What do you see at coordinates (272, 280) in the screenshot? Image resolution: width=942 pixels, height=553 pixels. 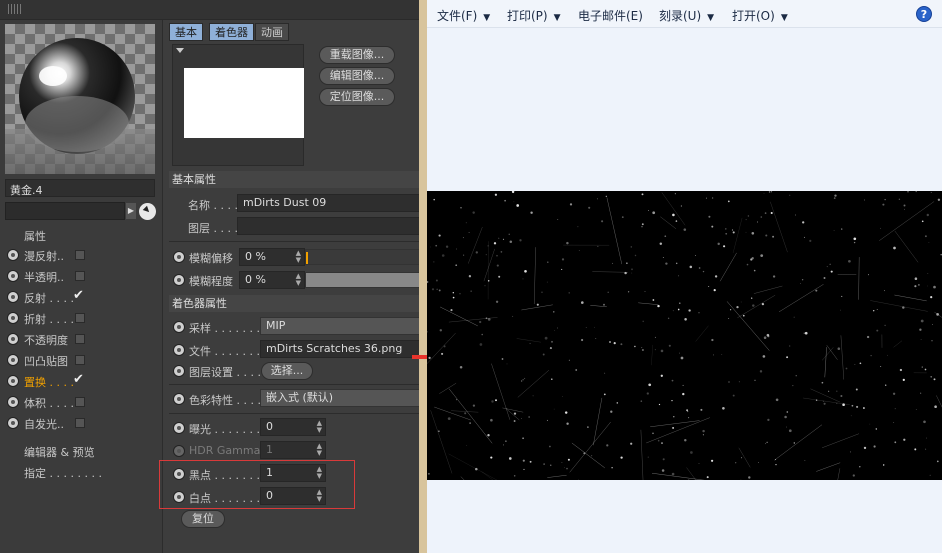 I see `blur-strength-field: 0 % ▲ ▼` at bounding box center [272, 280].